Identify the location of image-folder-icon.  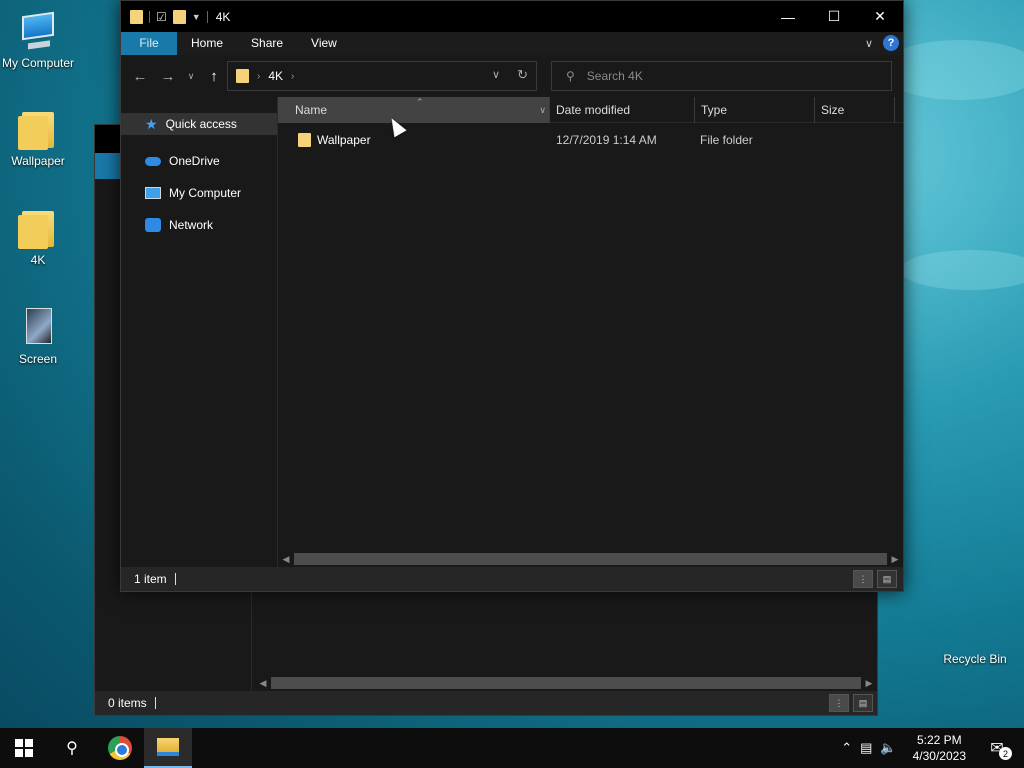
(39, 326).